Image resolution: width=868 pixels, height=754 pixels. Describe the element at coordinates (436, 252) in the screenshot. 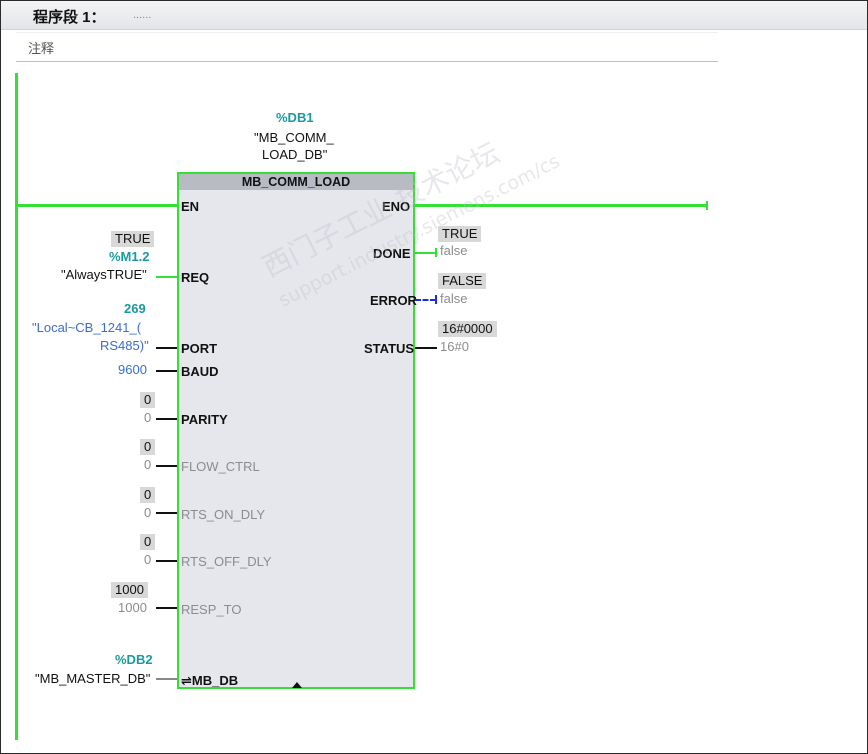

I see `done-wire-end` at that location.